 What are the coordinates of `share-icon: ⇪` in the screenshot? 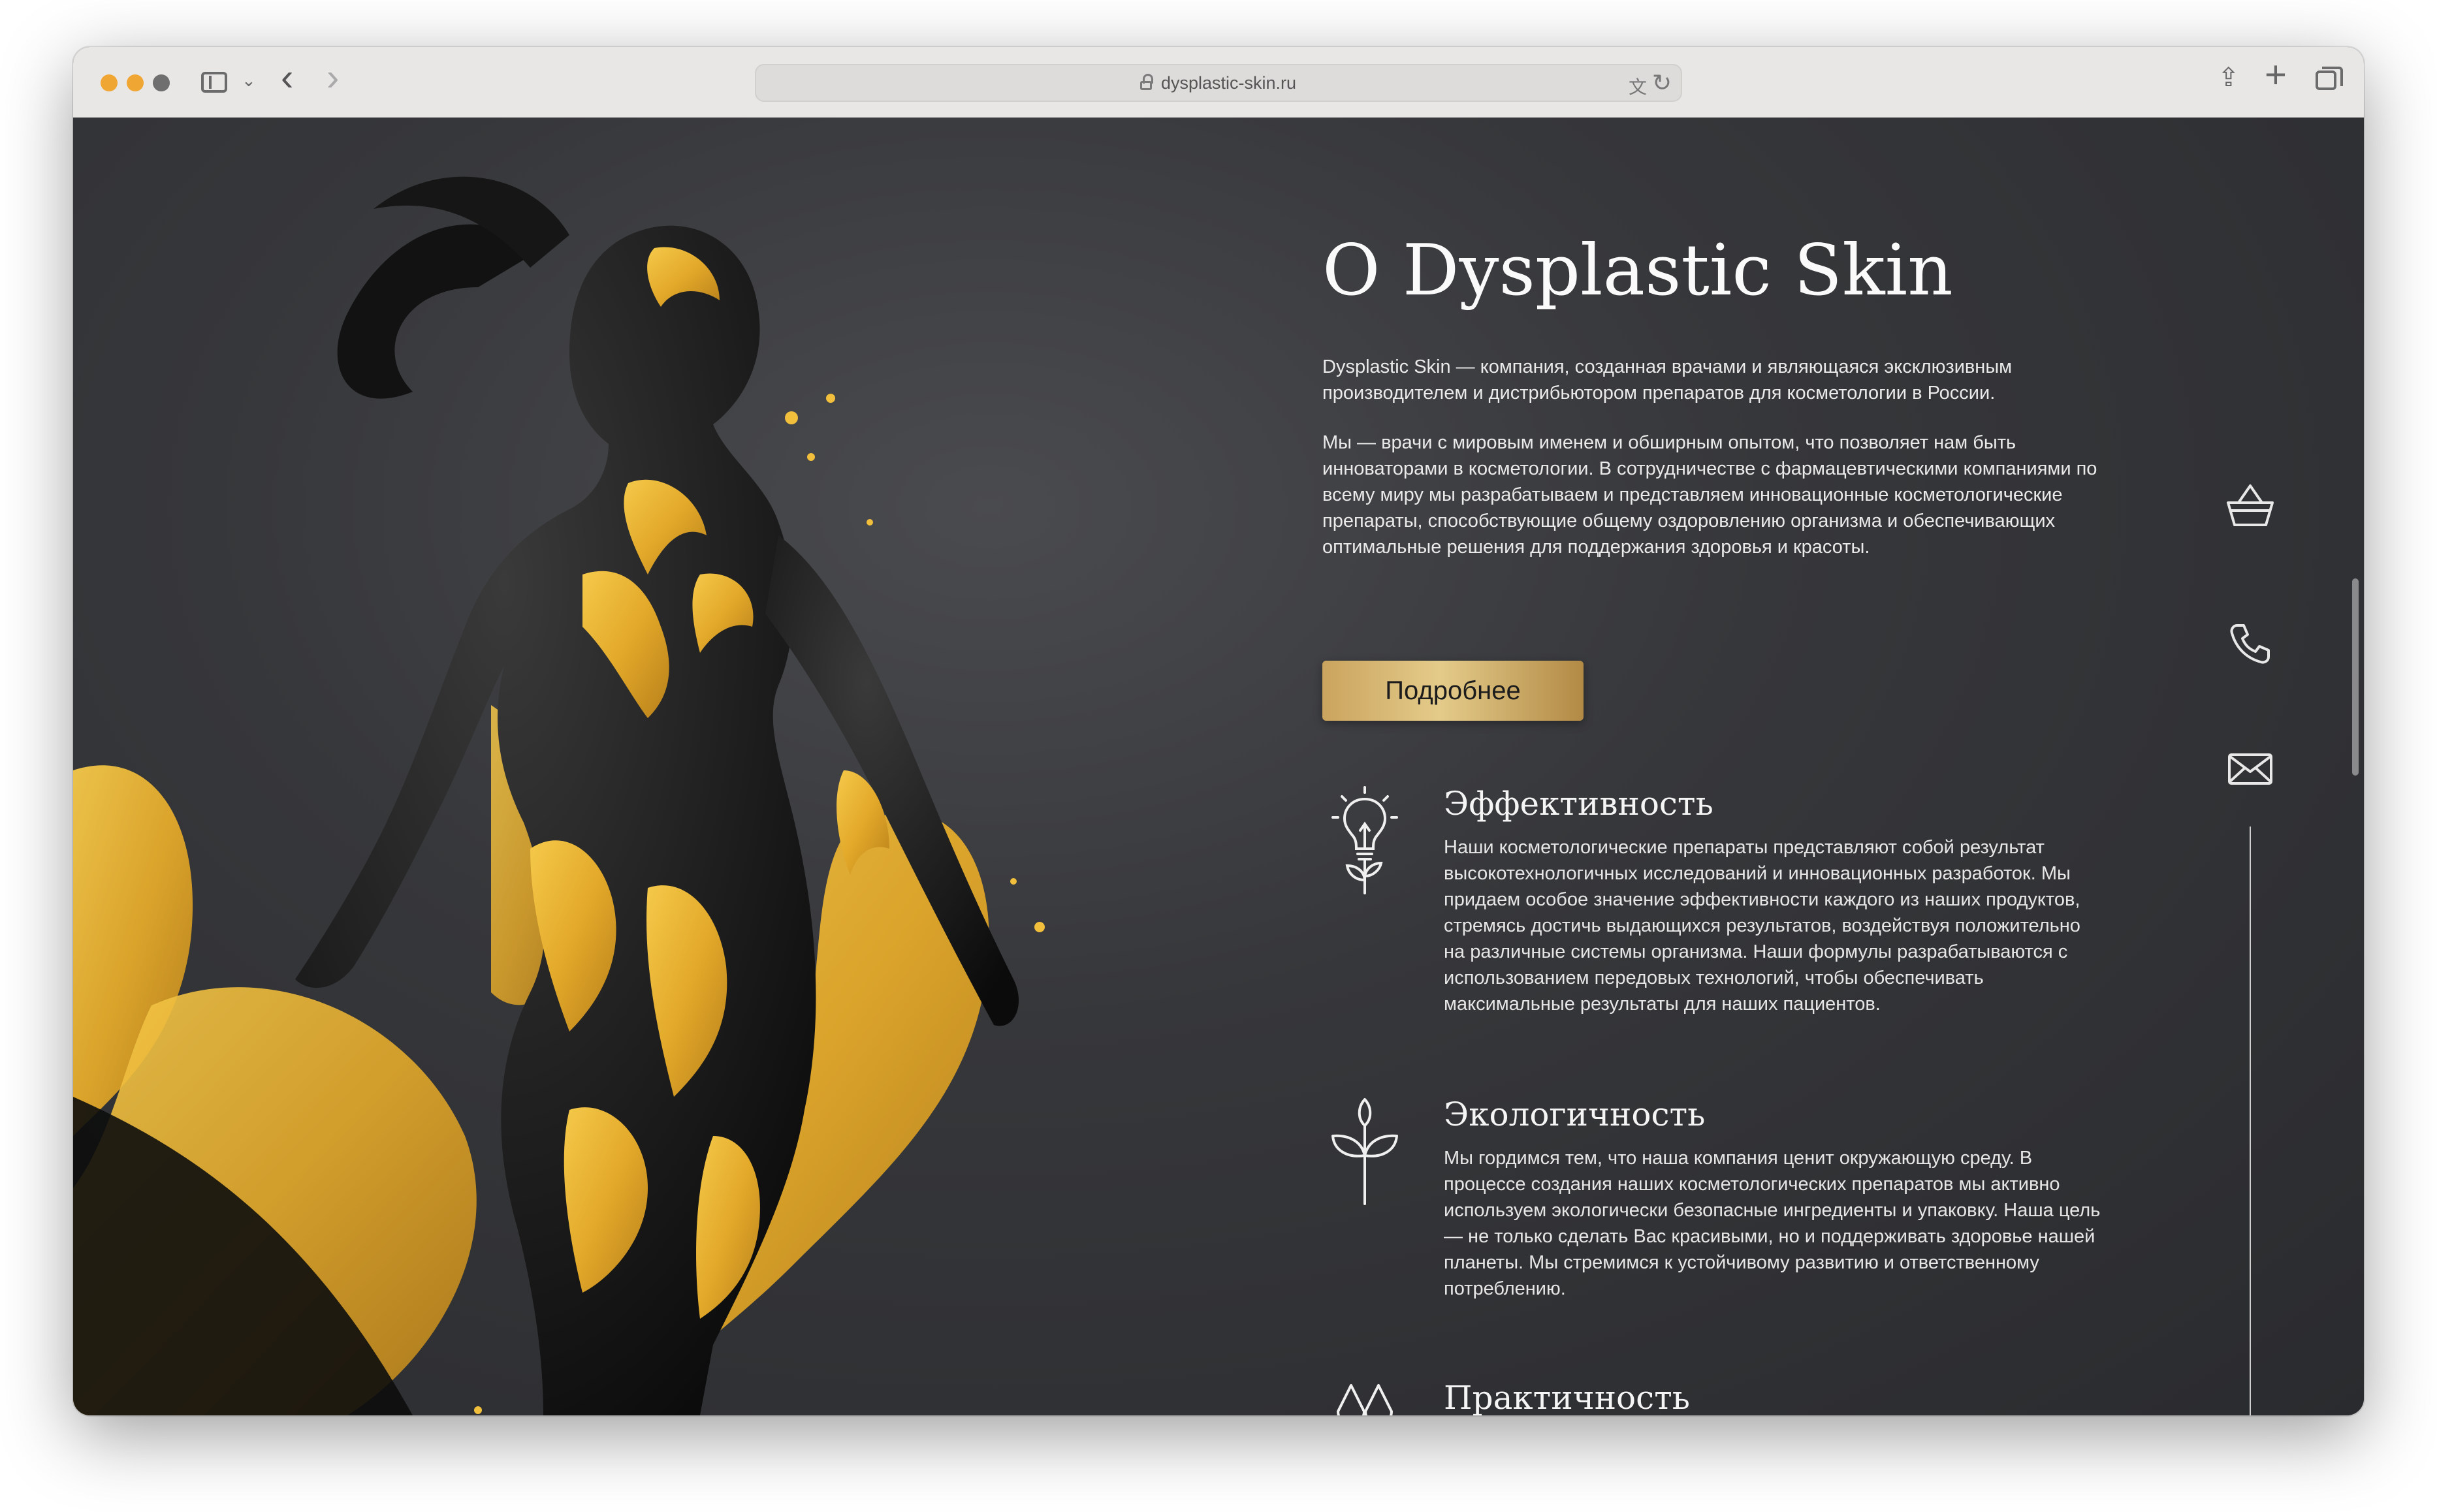 It's located at (2229, 78).